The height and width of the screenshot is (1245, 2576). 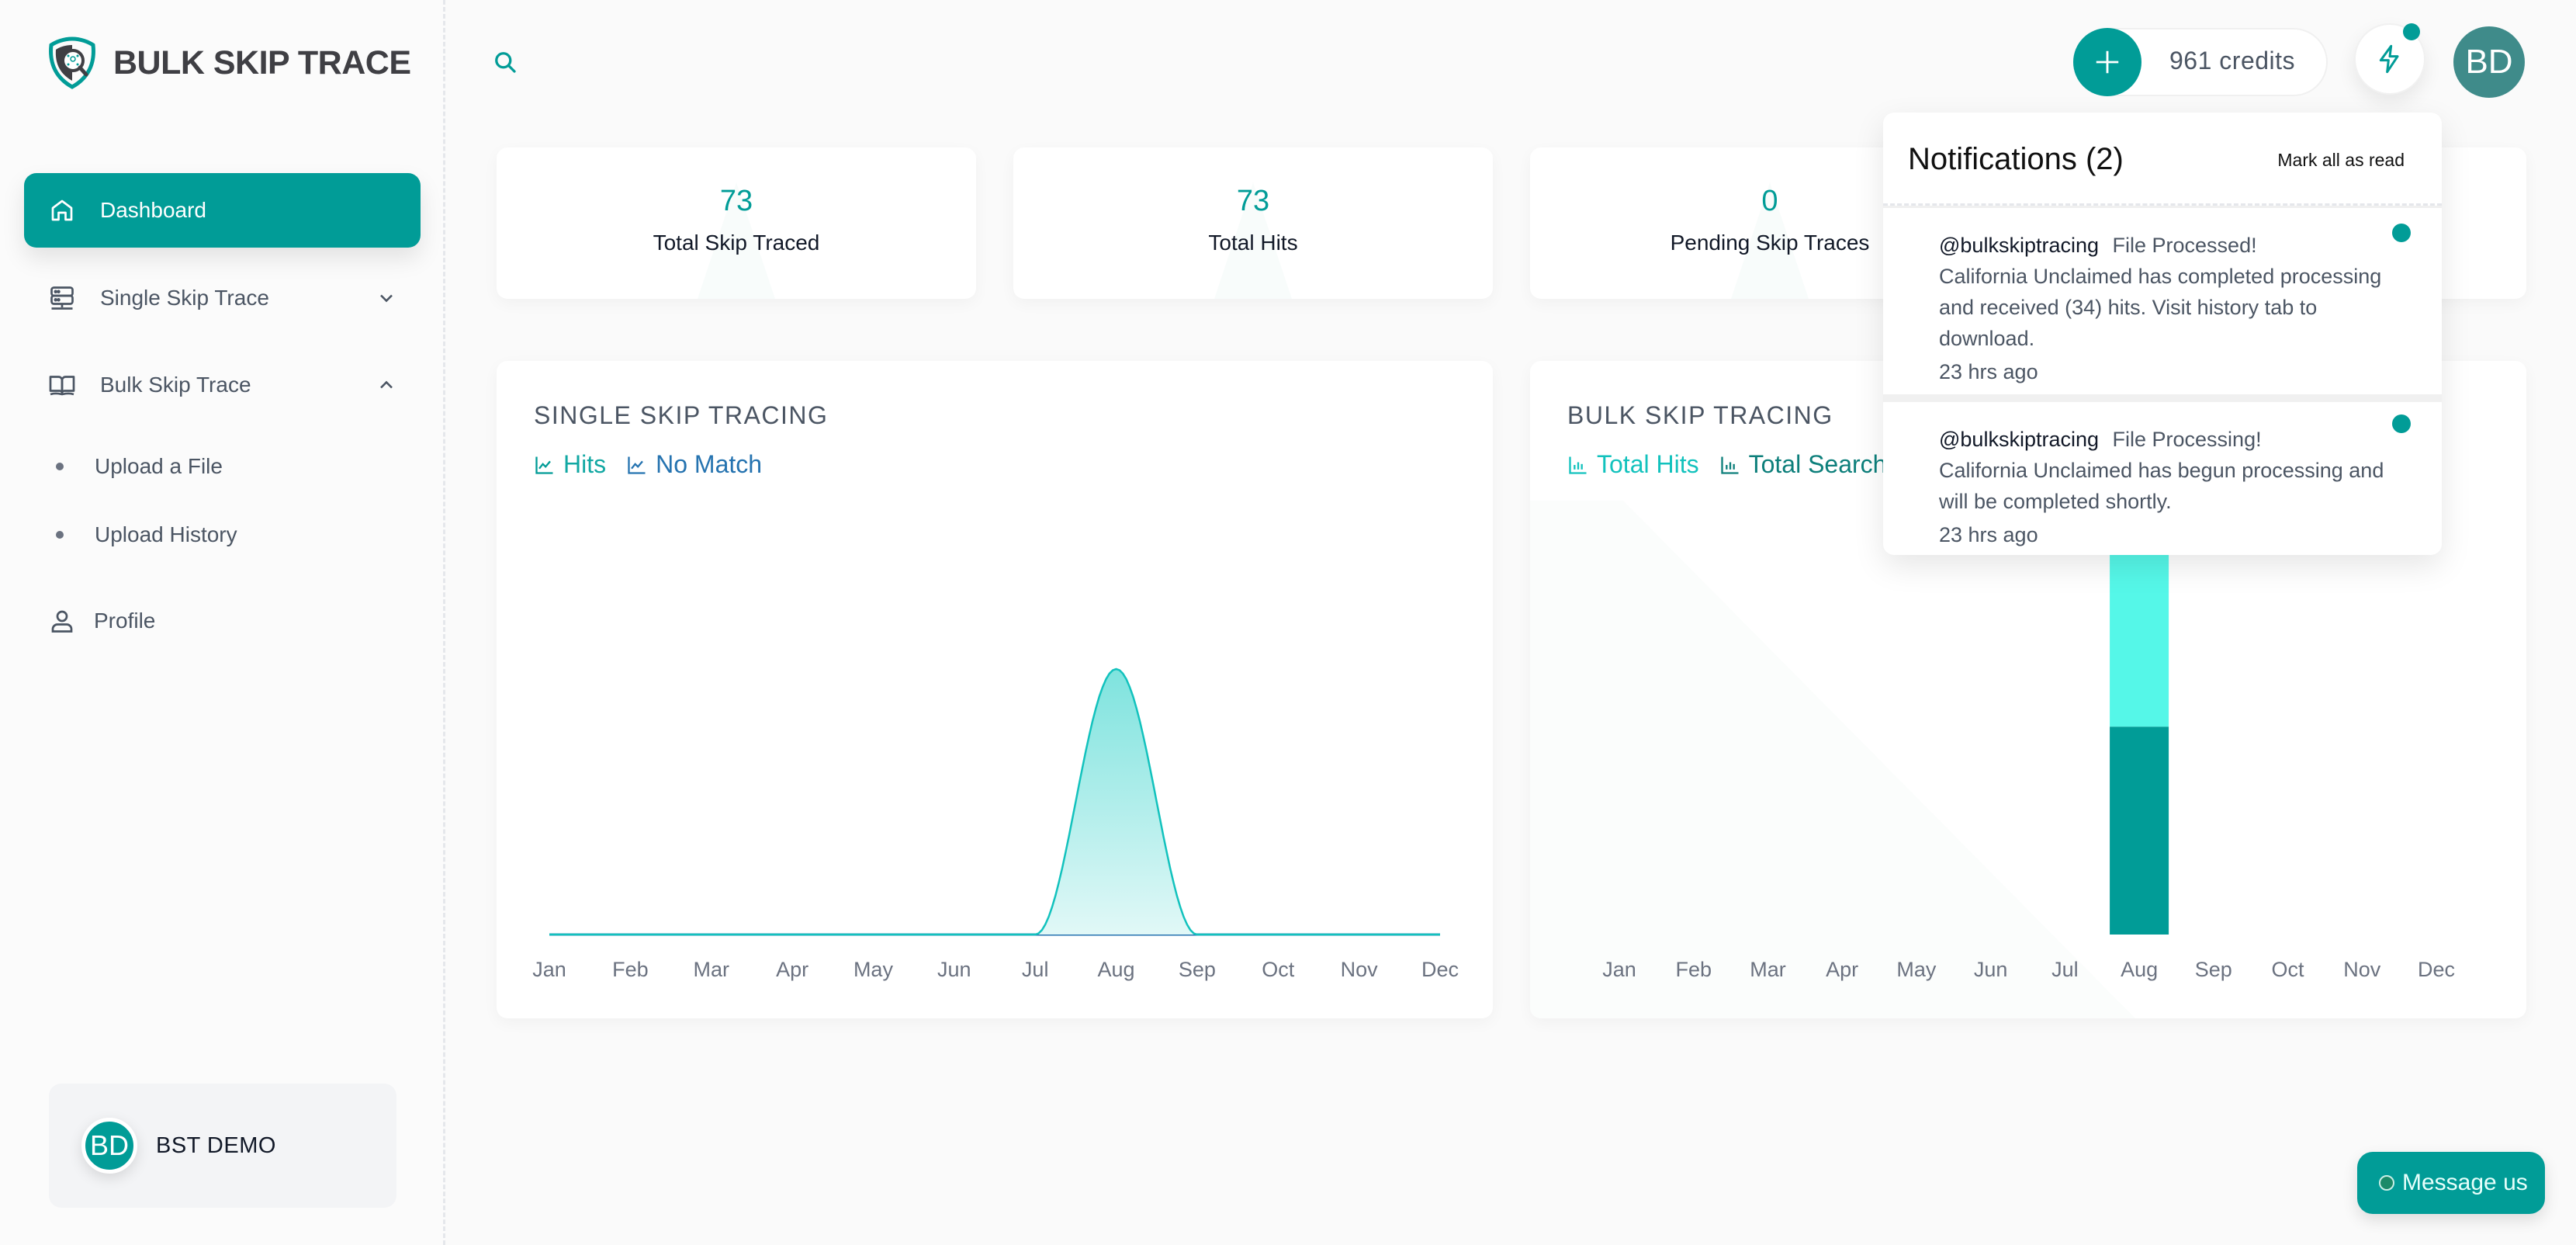 I want to click on chevron-up-icon, so click(x=386, y=385).